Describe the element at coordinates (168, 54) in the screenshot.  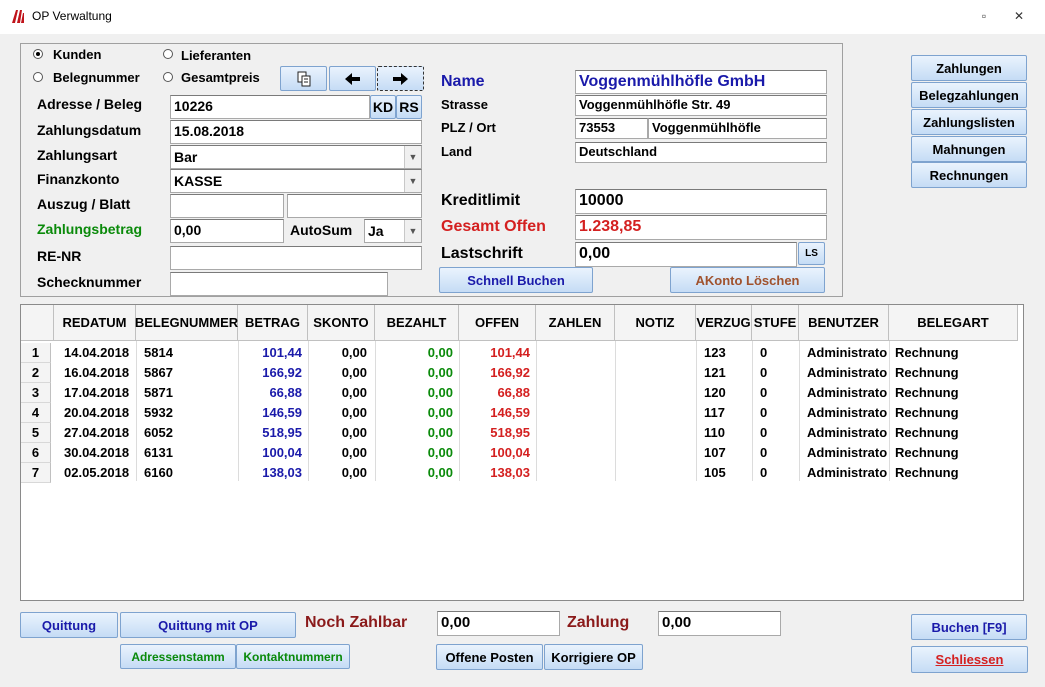
I see `radio-lieferanten` at that location.